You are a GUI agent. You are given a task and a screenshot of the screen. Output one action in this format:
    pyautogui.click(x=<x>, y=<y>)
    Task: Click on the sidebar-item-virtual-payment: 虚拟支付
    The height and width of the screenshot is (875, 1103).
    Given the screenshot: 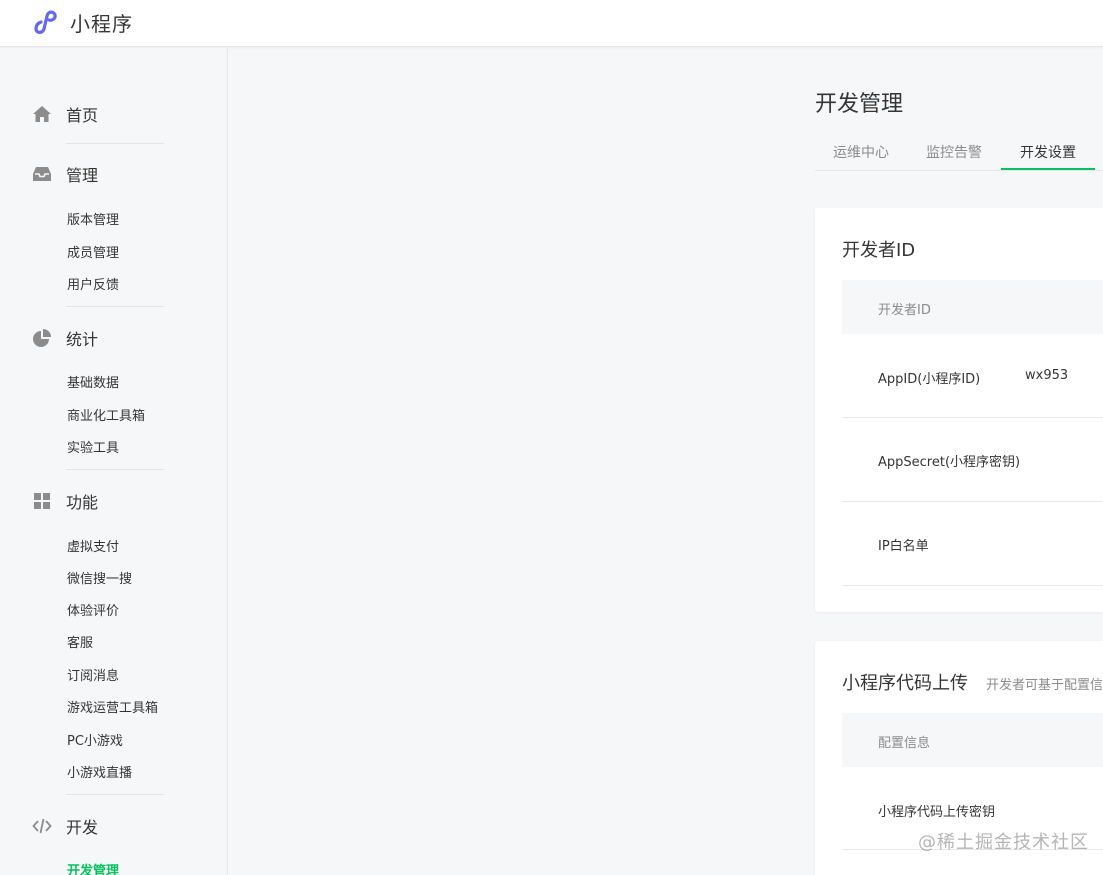 What is the action you would take?
    pyautogui.click(x=93, y=545)
    